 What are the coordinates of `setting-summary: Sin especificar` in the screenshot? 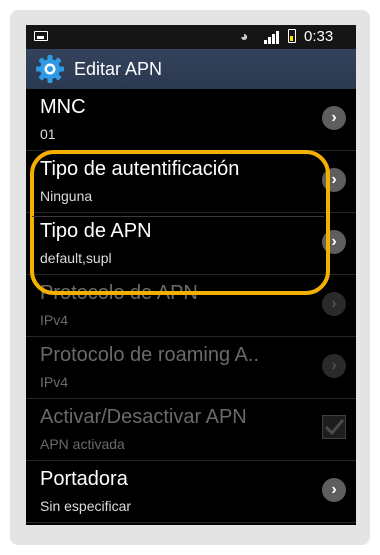 It's located at (86, 506).